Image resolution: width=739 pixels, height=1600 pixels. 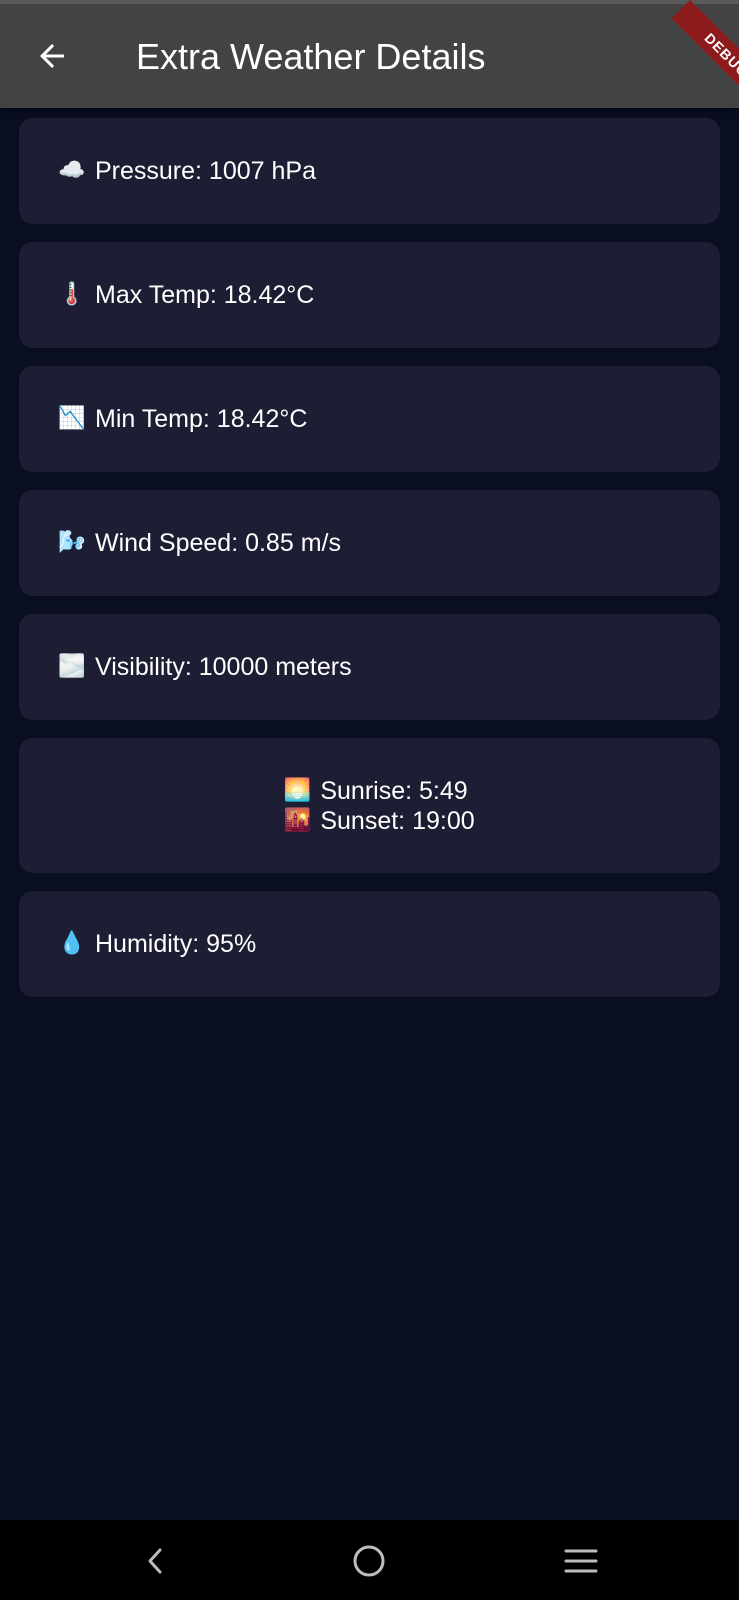 I want to click on thermometer-icon: 🌡️, so click(x=72, y=294).